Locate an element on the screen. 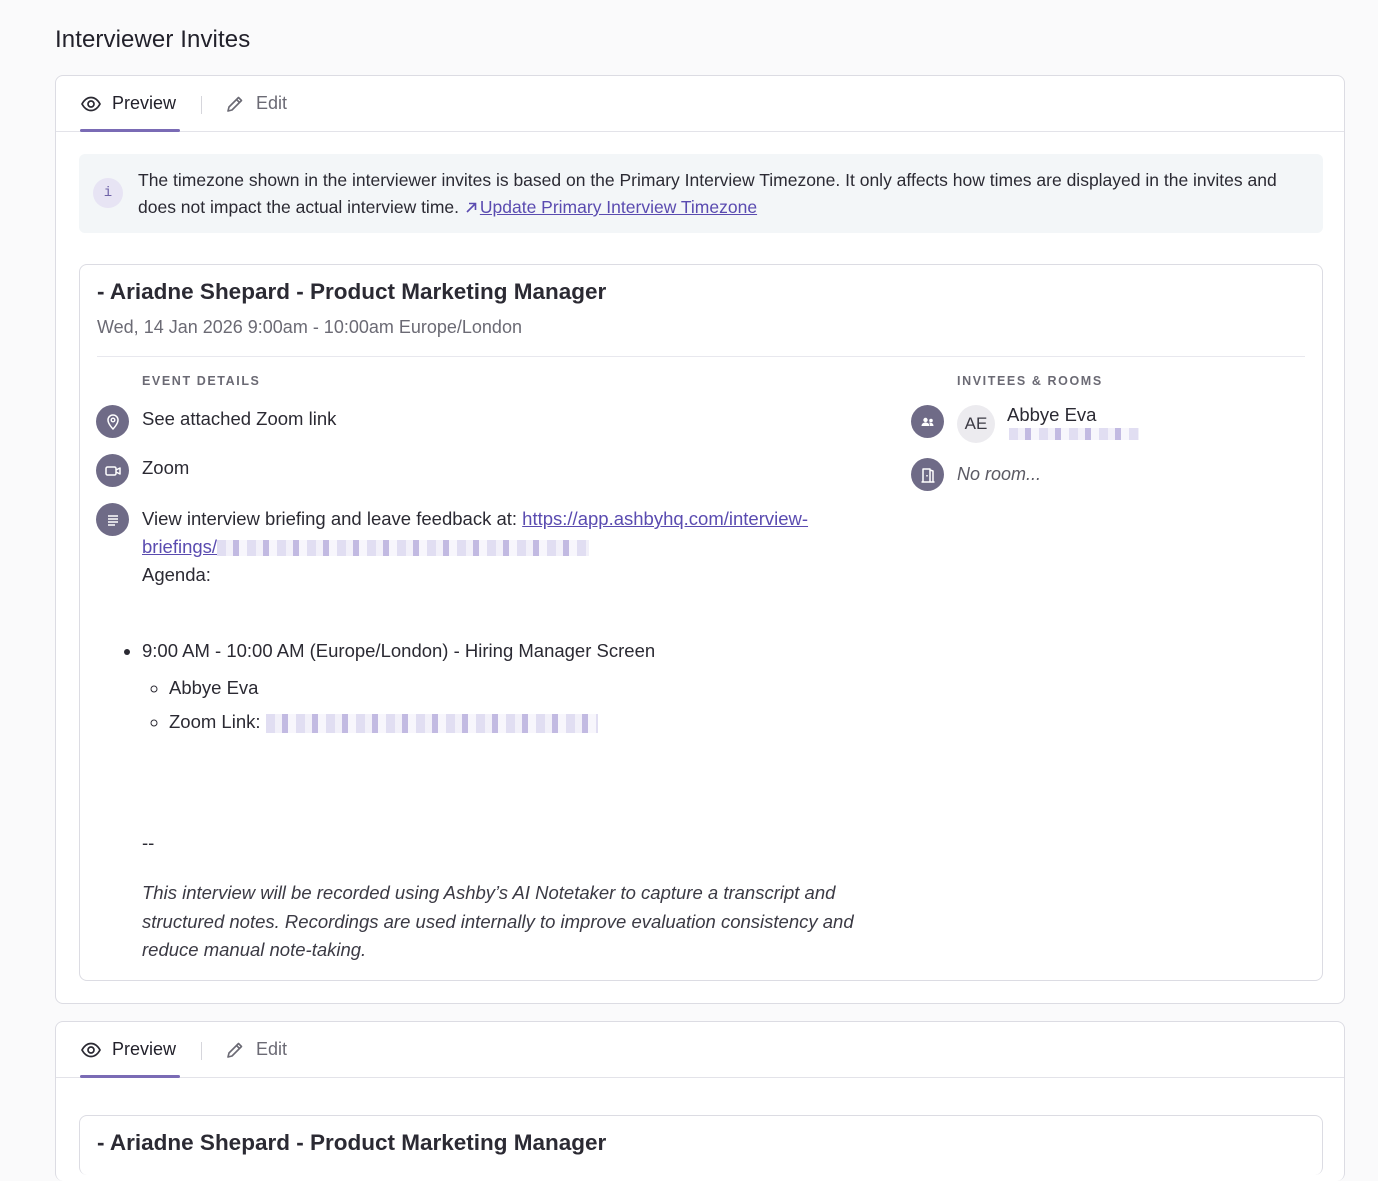  zoom-link-label: Zoom Link: is located at coordinates (217, 721).